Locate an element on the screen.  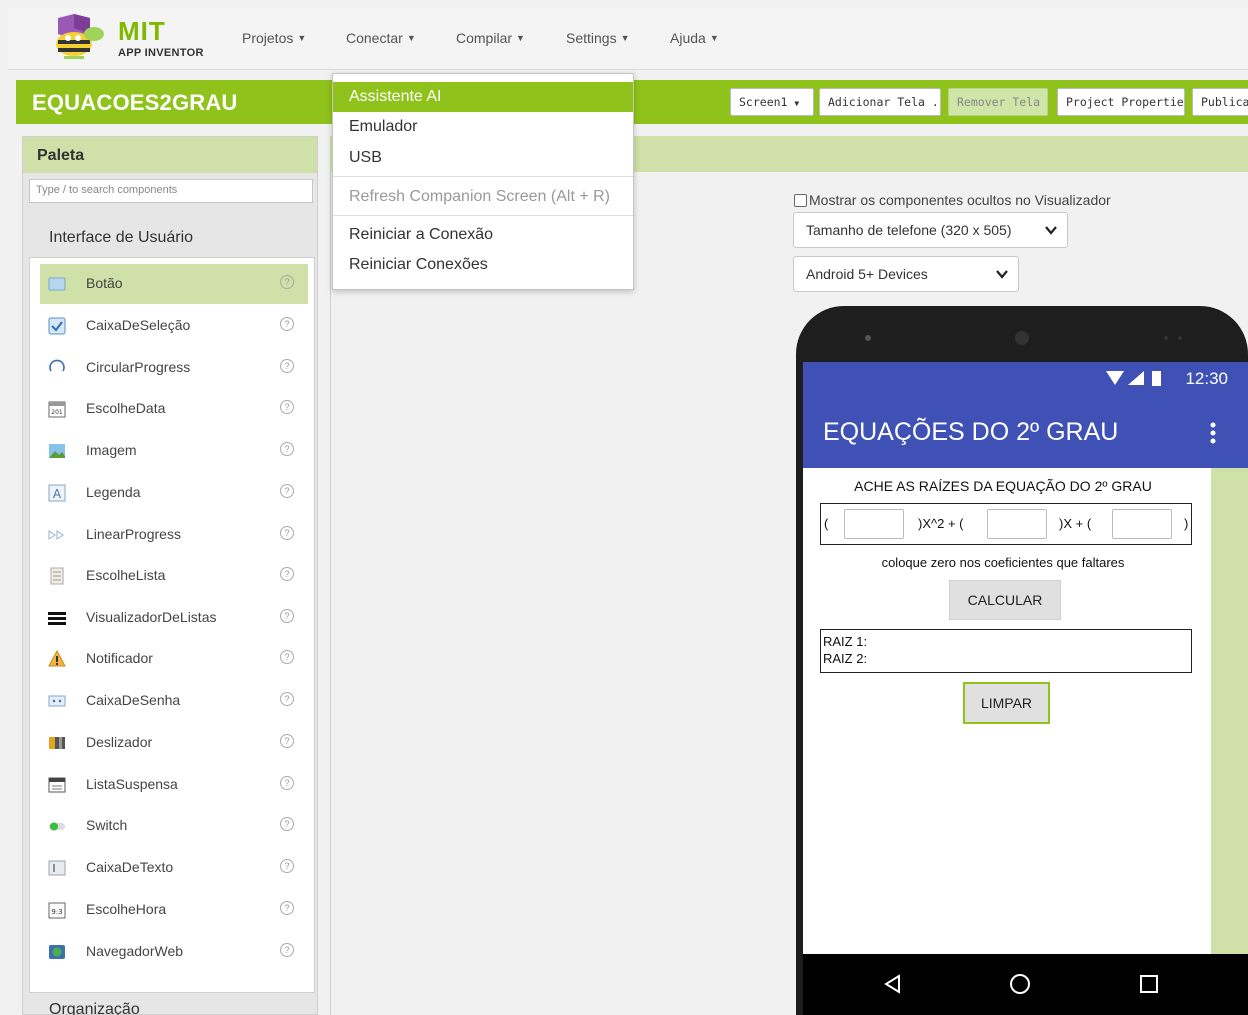
menu-item-usb: USB is located at coordinates (483, 158).